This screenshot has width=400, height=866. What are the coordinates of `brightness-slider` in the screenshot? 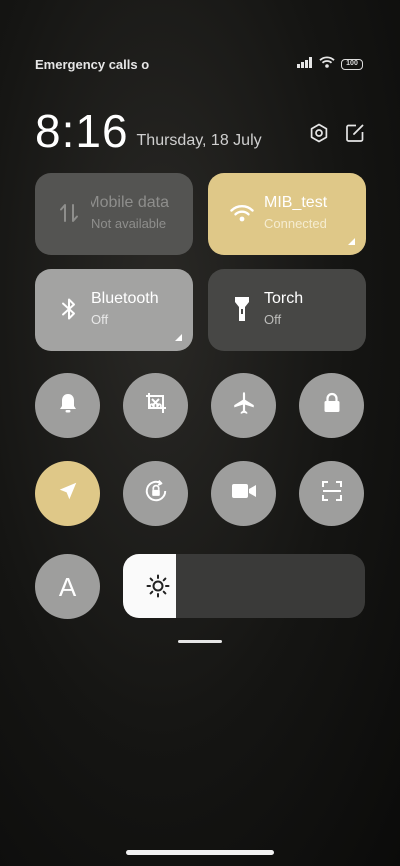 It's located at (244, 586).